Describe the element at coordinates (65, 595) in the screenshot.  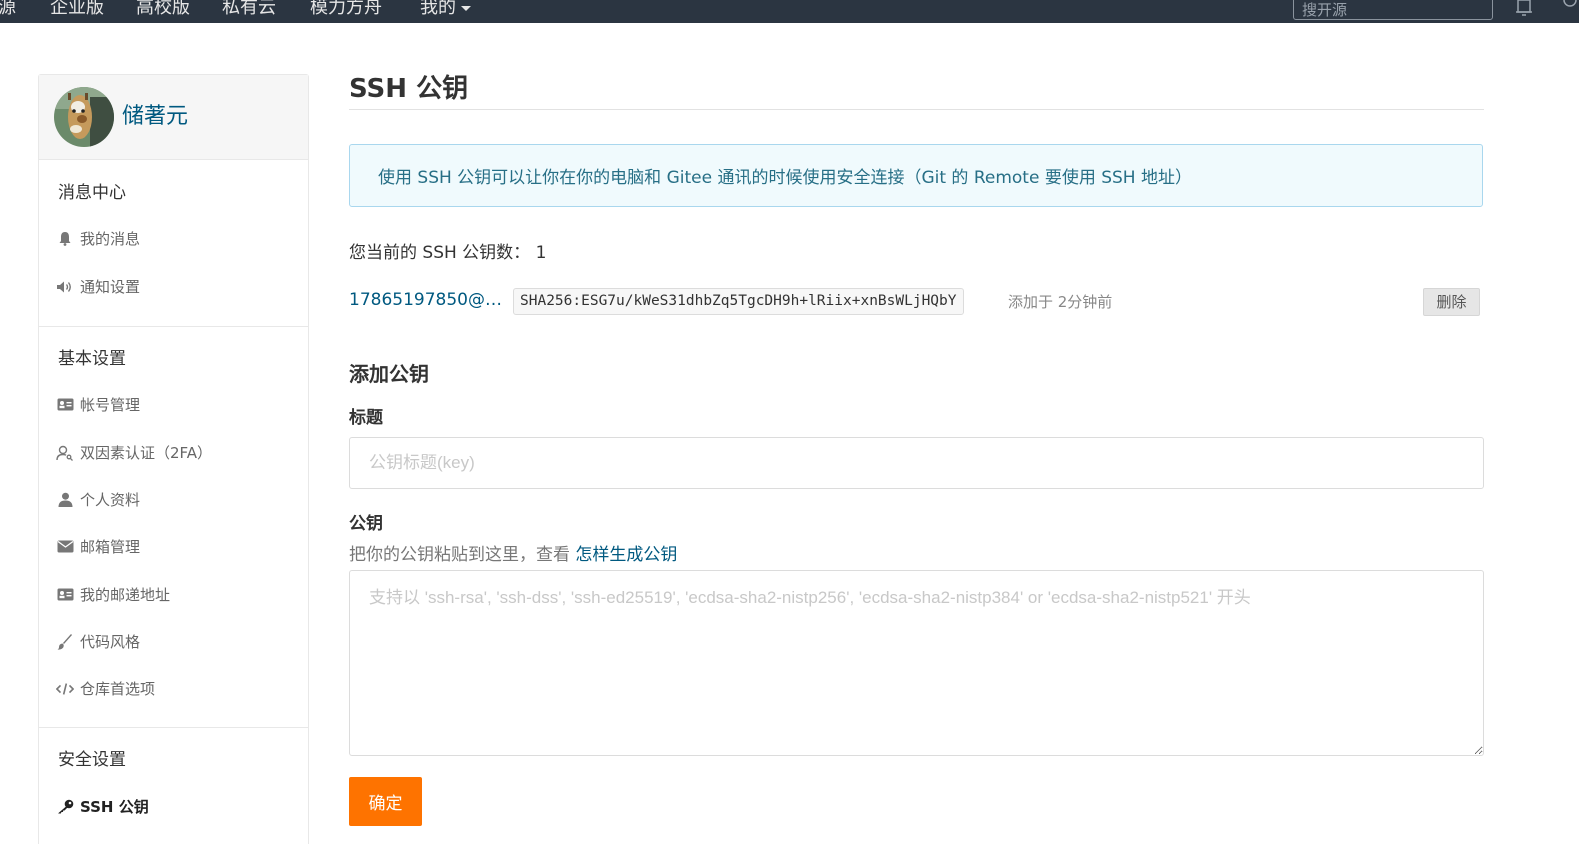
I see `address-card-icon` at that location.